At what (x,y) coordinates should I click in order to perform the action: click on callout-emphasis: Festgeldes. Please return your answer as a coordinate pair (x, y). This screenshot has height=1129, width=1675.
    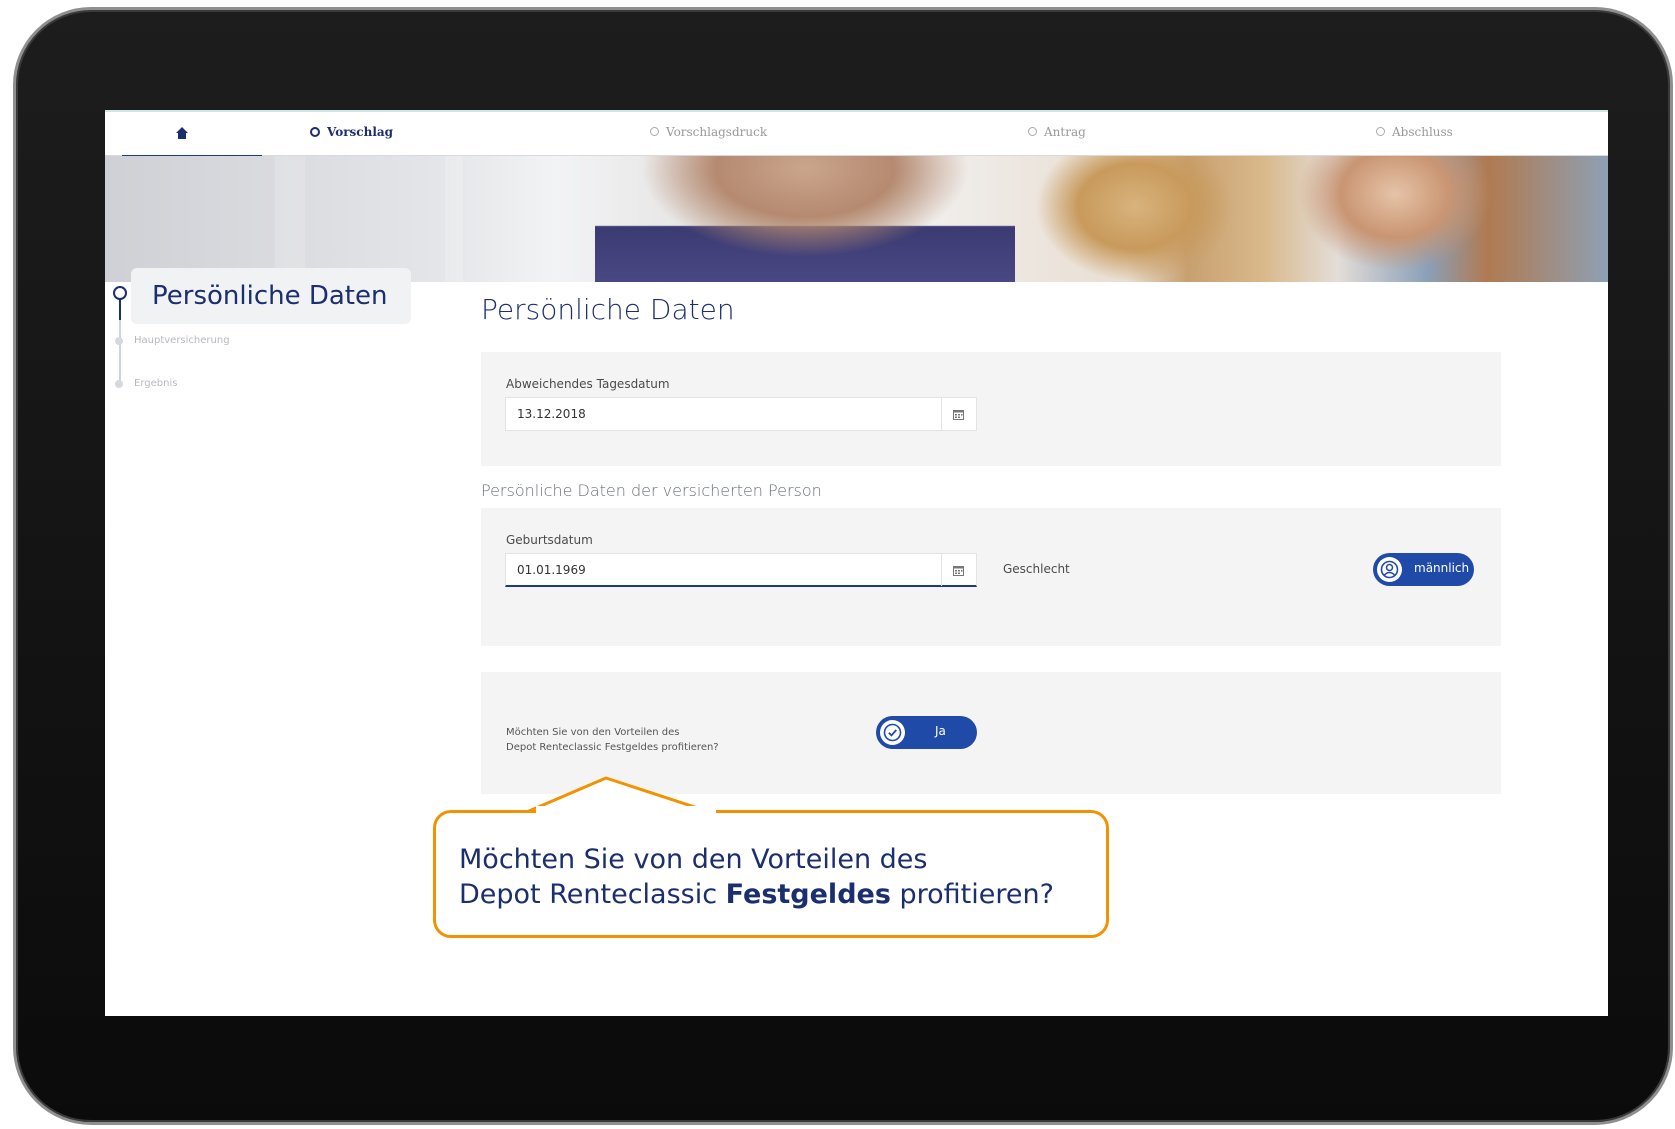
    Looking at the image, I should click on (808, 894).